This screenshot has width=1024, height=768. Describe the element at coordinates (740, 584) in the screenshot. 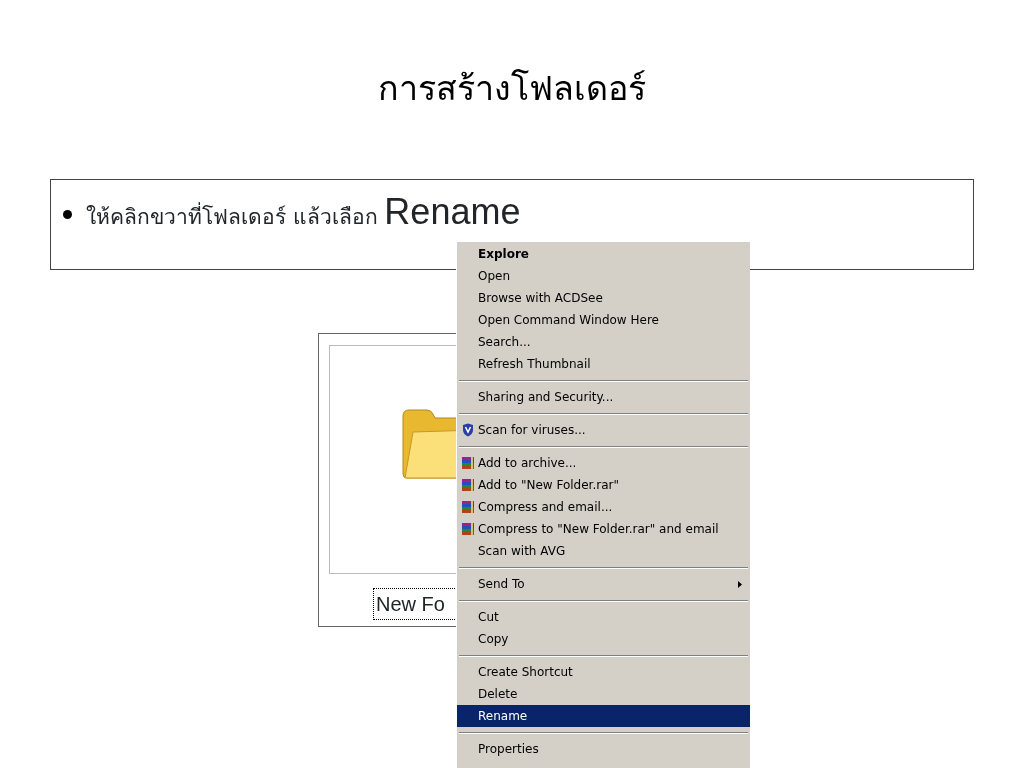

I see `submenu-arrow-icon` at that location.